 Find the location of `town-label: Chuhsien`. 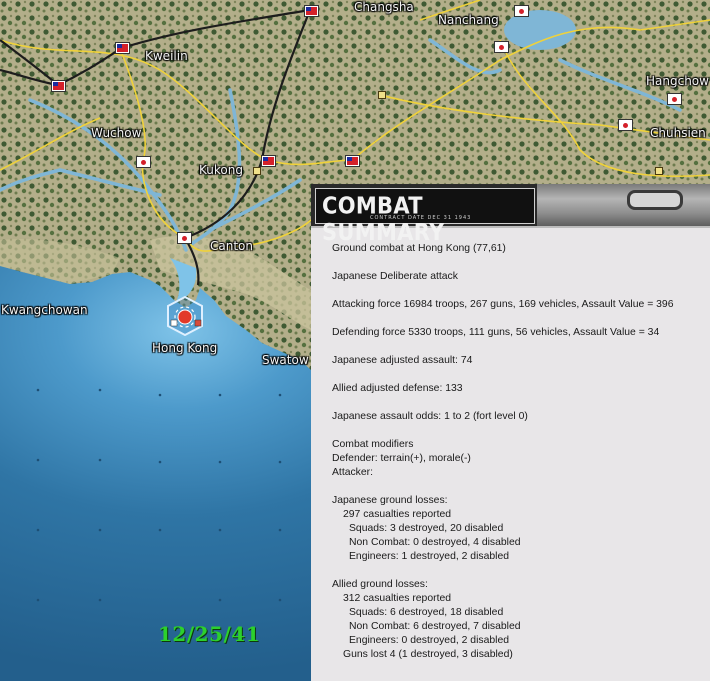

town-label: Chuhsien is located at coordinates (678, 133).